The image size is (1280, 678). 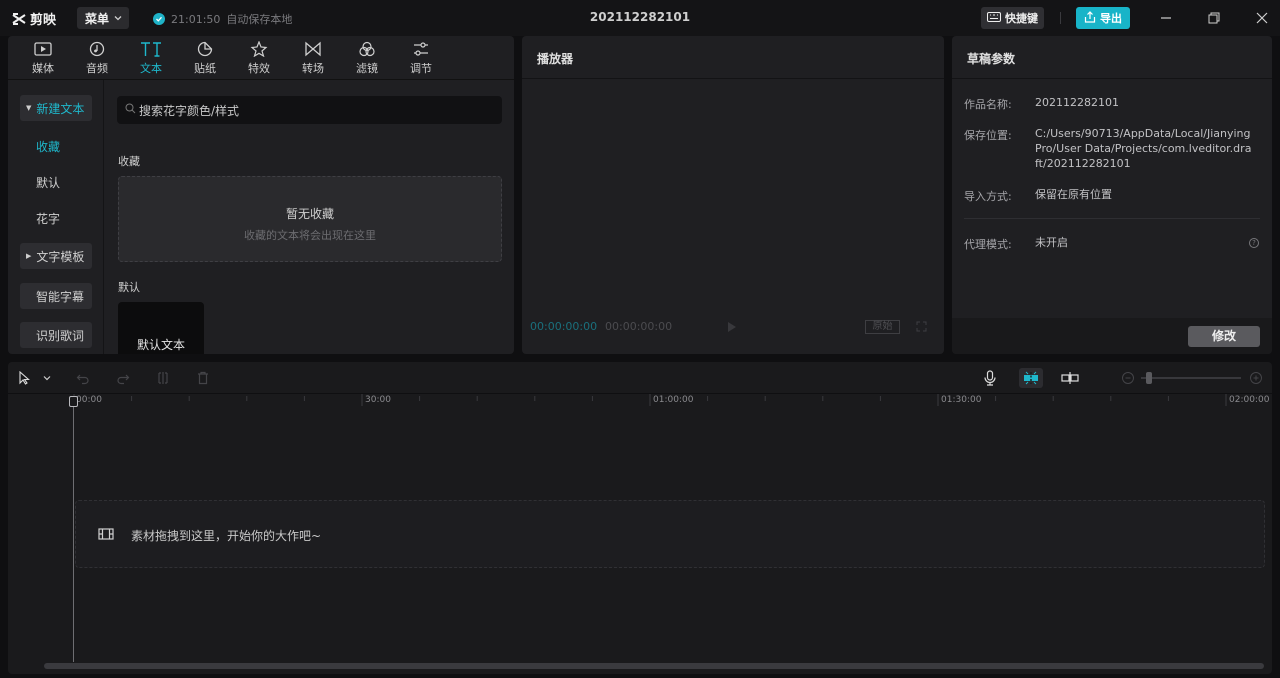 I want to click on sidebar-item-default: 默认, so click(x=56, y=182).